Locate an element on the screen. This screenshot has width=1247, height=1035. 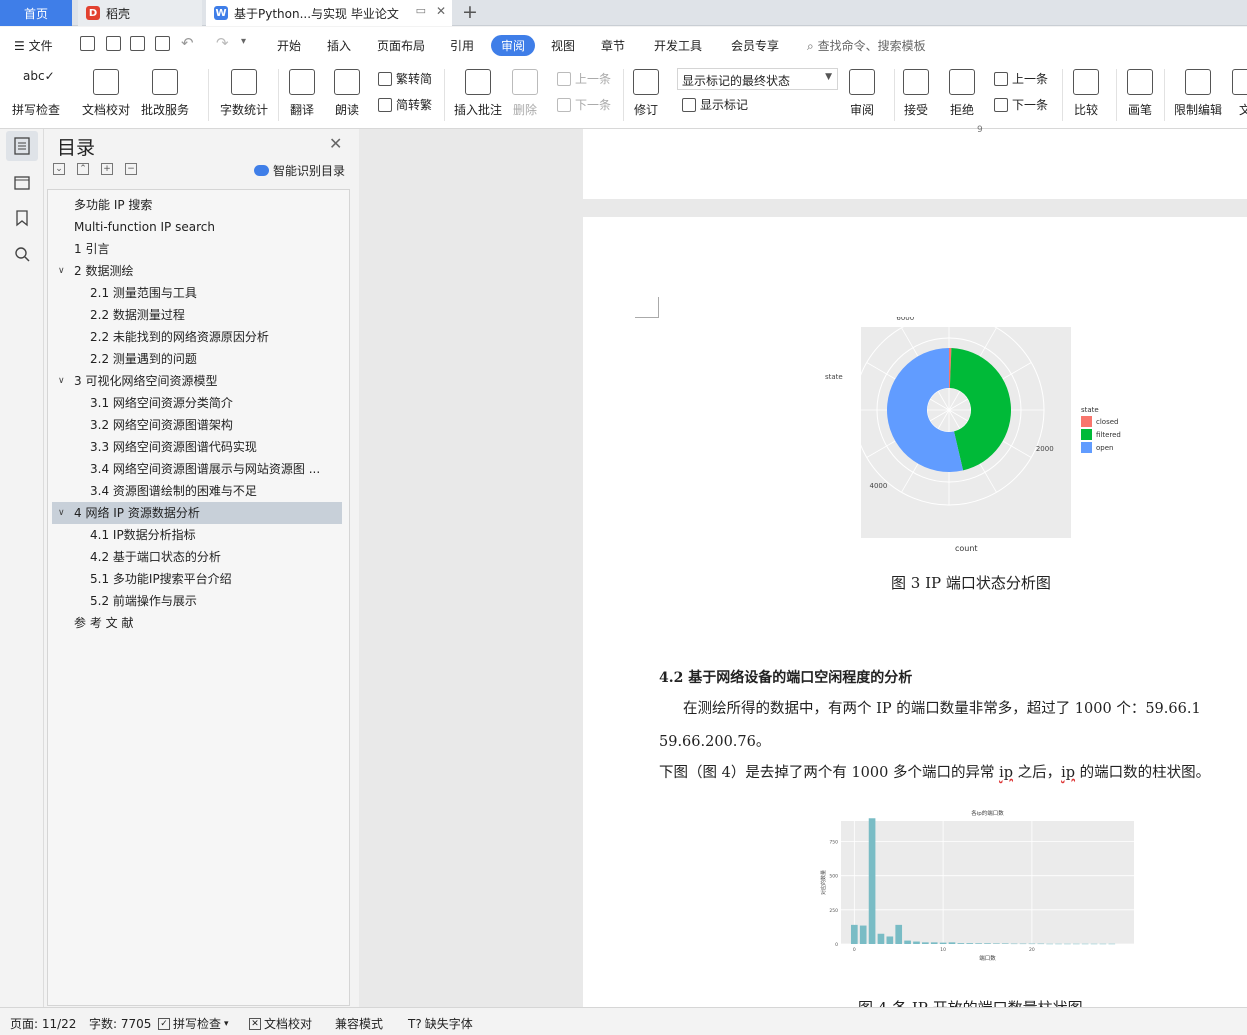
toc-item: 3.2 网络空间资源图谱架构 is located at coordinates (197, 425).